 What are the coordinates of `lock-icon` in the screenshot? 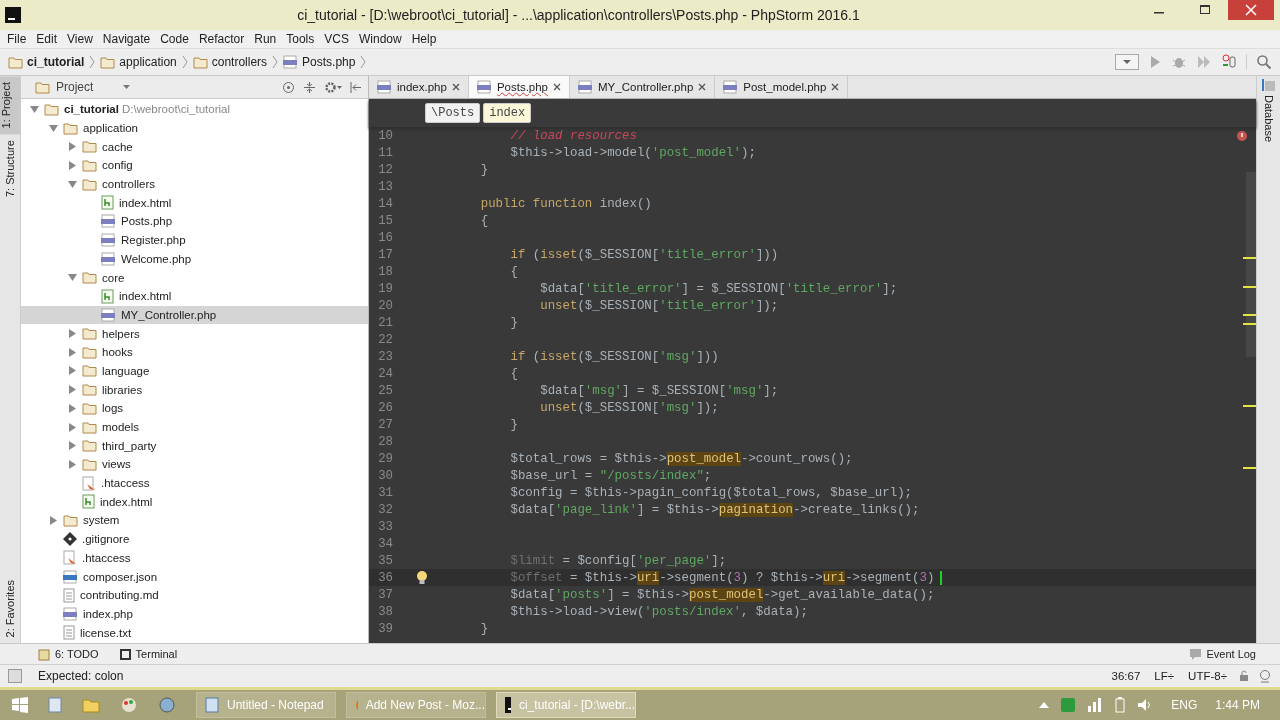 It's located at (1244, 676).